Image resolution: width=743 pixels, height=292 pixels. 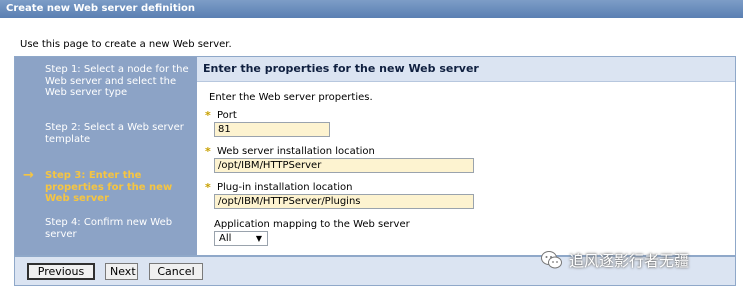 I want to click on window-title: Create new Web server definition, so click(x=371, y=9).